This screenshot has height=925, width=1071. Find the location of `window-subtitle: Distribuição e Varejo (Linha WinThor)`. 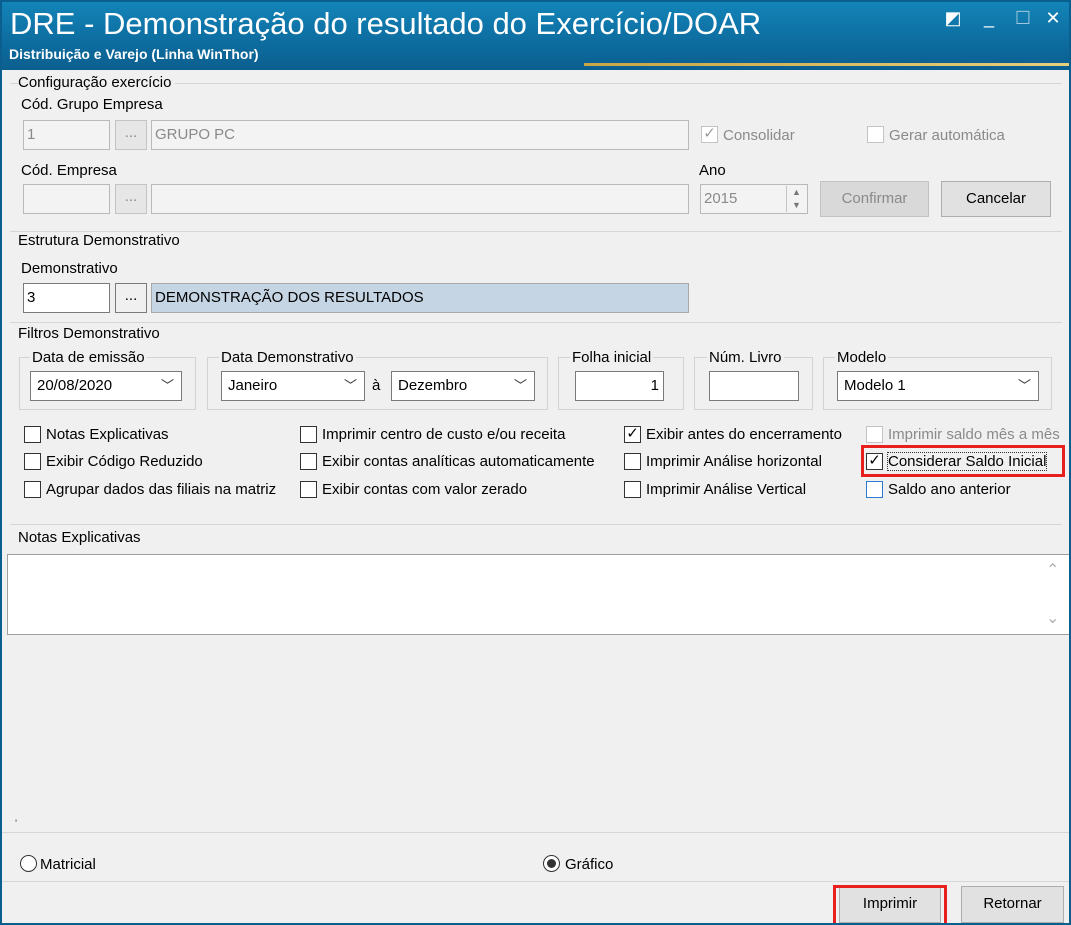

window-subtitle: Distribuição e Varejo (Linha WinThor) is located at coordinates (134, 54).